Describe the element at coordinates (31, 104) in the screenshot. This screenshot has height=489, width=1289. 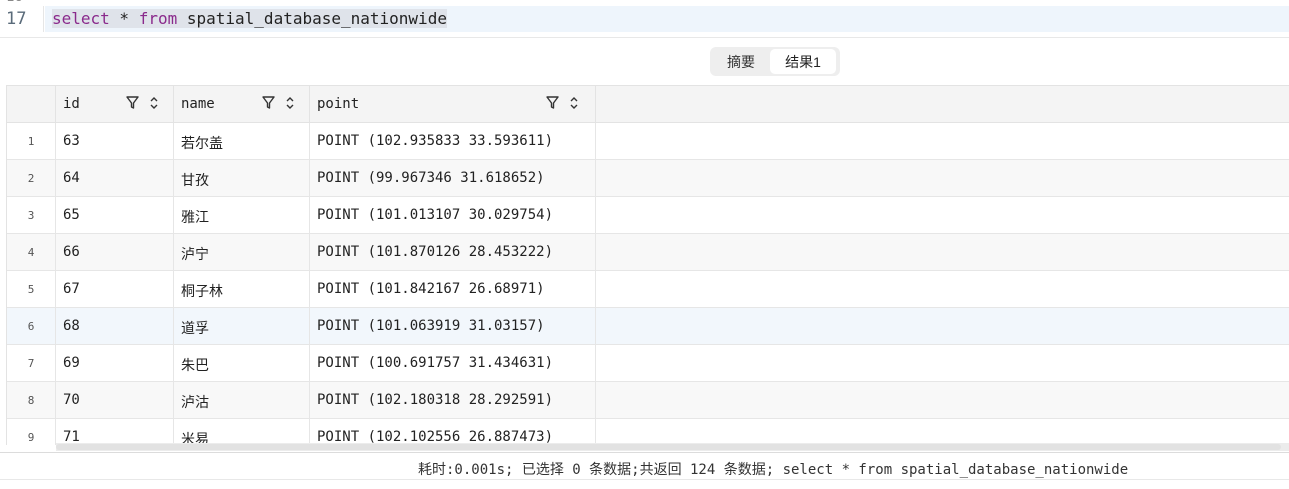
I see `rownum-header` at that location.